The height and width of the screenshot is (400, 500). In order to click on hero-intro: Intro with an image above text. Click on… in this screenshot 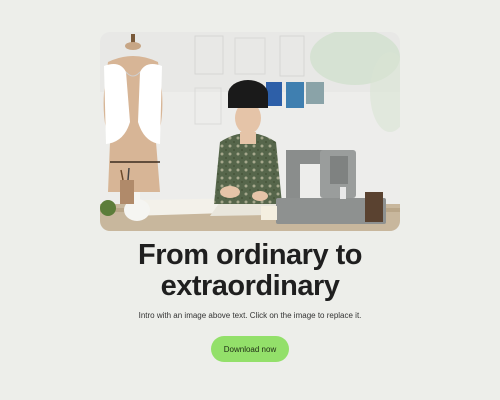, I will do `click(250, 315)`.